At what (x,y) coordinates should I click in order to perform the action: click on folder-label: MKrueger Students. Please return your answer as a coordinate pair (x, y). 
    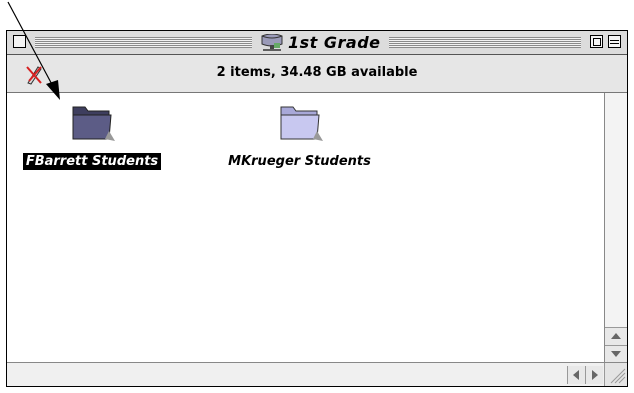
    Looking at the image, I should click on (299, 161).